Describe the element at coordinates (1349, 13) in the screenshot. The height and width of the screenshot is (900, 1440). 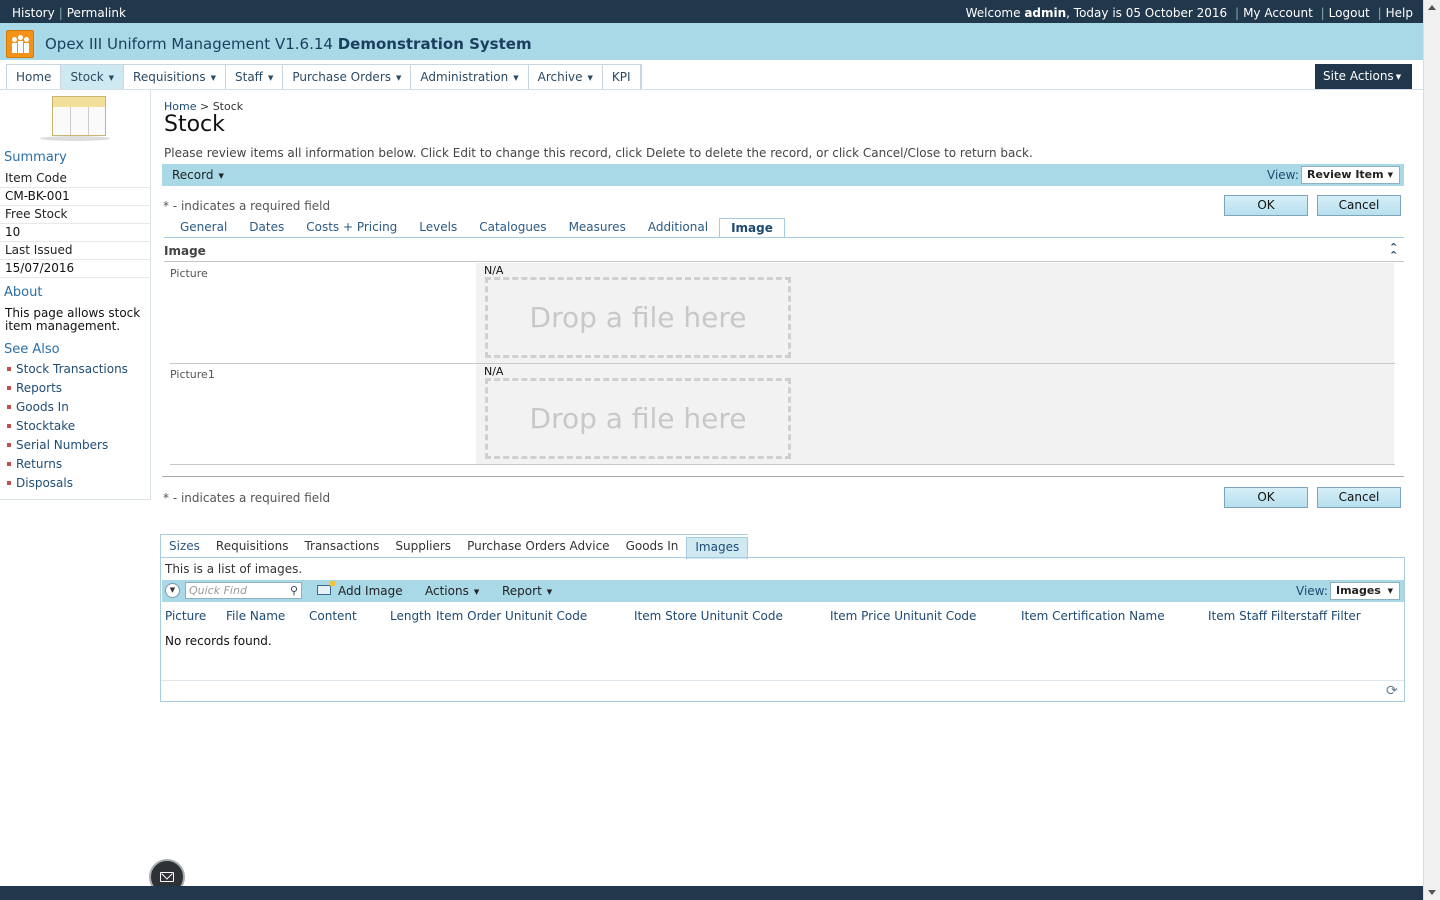
I see `logout-link: Logout` at that location.